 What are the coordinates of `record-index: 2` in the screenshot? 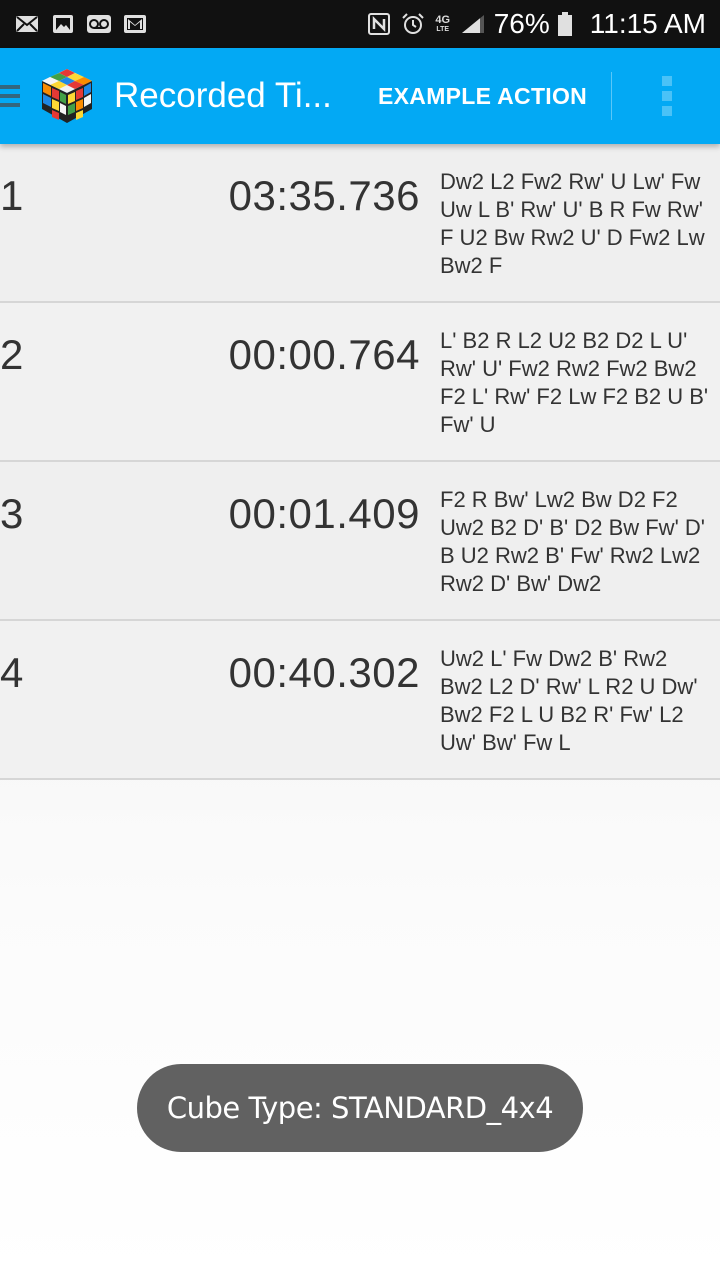 It's located at (12, 354).